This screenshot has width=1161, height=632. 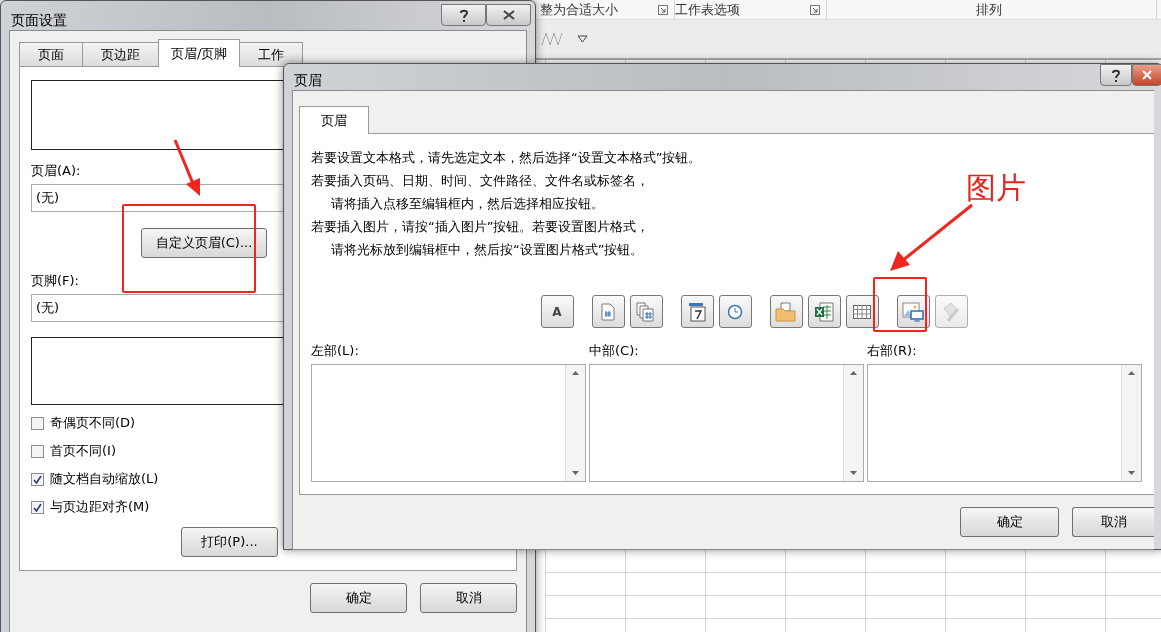 What do you see at coordinates (158, 198) in the screenshot?
I see `header-dropdown: (无)` at bounding box center [158, 198].